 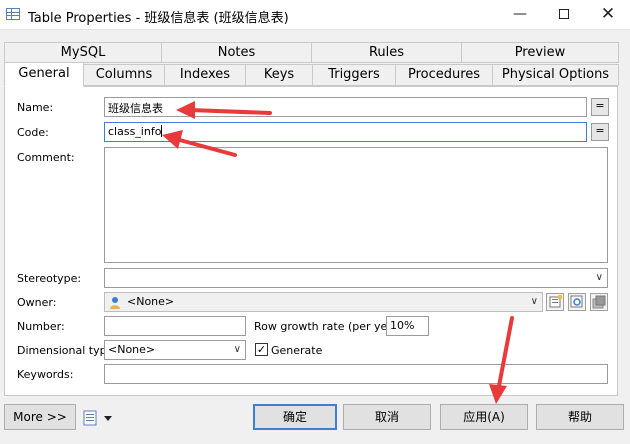 I want to click on keywords-field, so click(x=356, y=374).